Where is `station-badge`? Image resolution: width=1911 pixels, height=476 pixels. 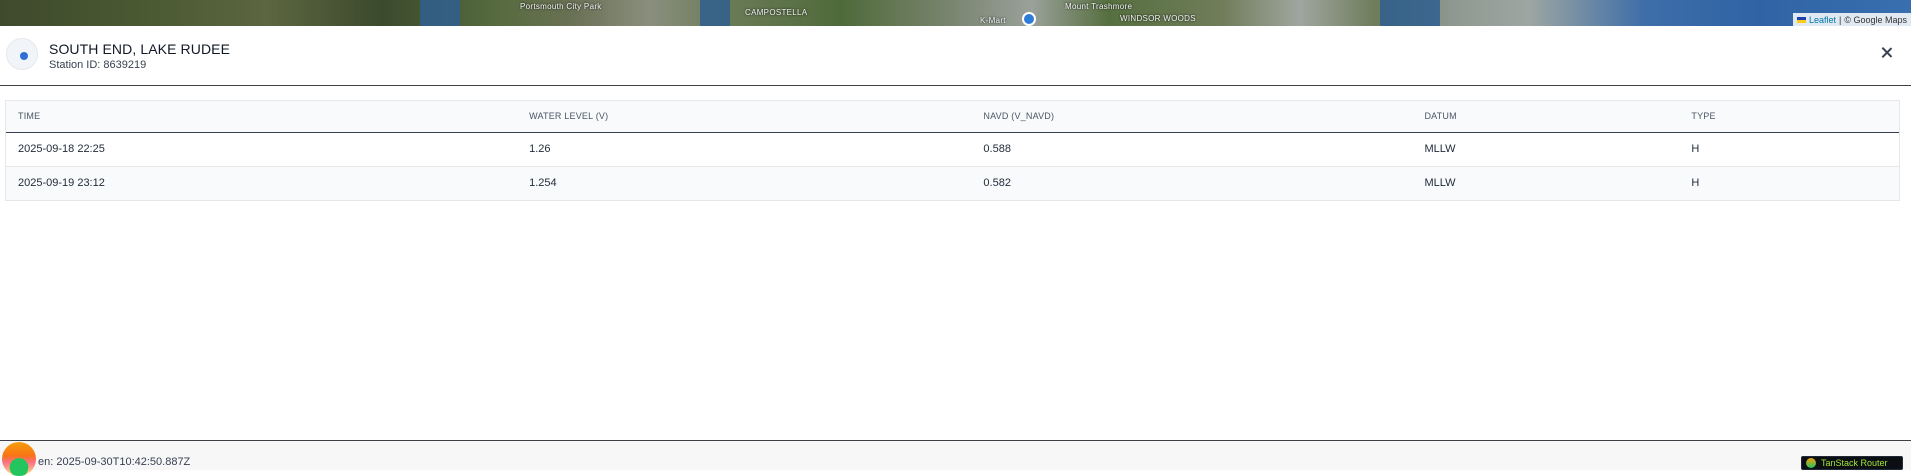
station-badge is located at coordinates (22, 54).